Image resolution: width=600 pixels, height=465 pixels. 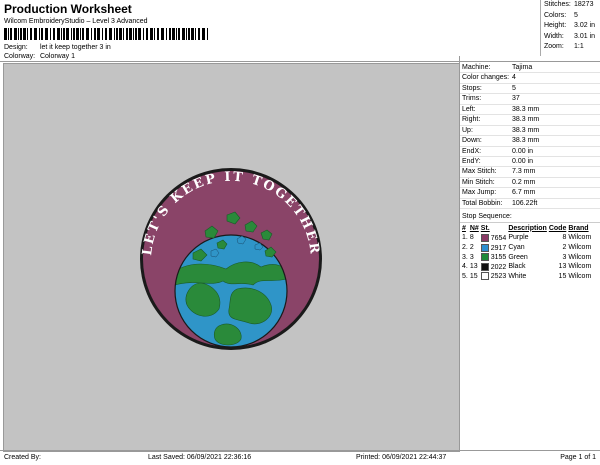 What do you see at coordinates (486, 78) in the screenshot?
I see `info-label: Color changes:` at bounding box center [486, 78].